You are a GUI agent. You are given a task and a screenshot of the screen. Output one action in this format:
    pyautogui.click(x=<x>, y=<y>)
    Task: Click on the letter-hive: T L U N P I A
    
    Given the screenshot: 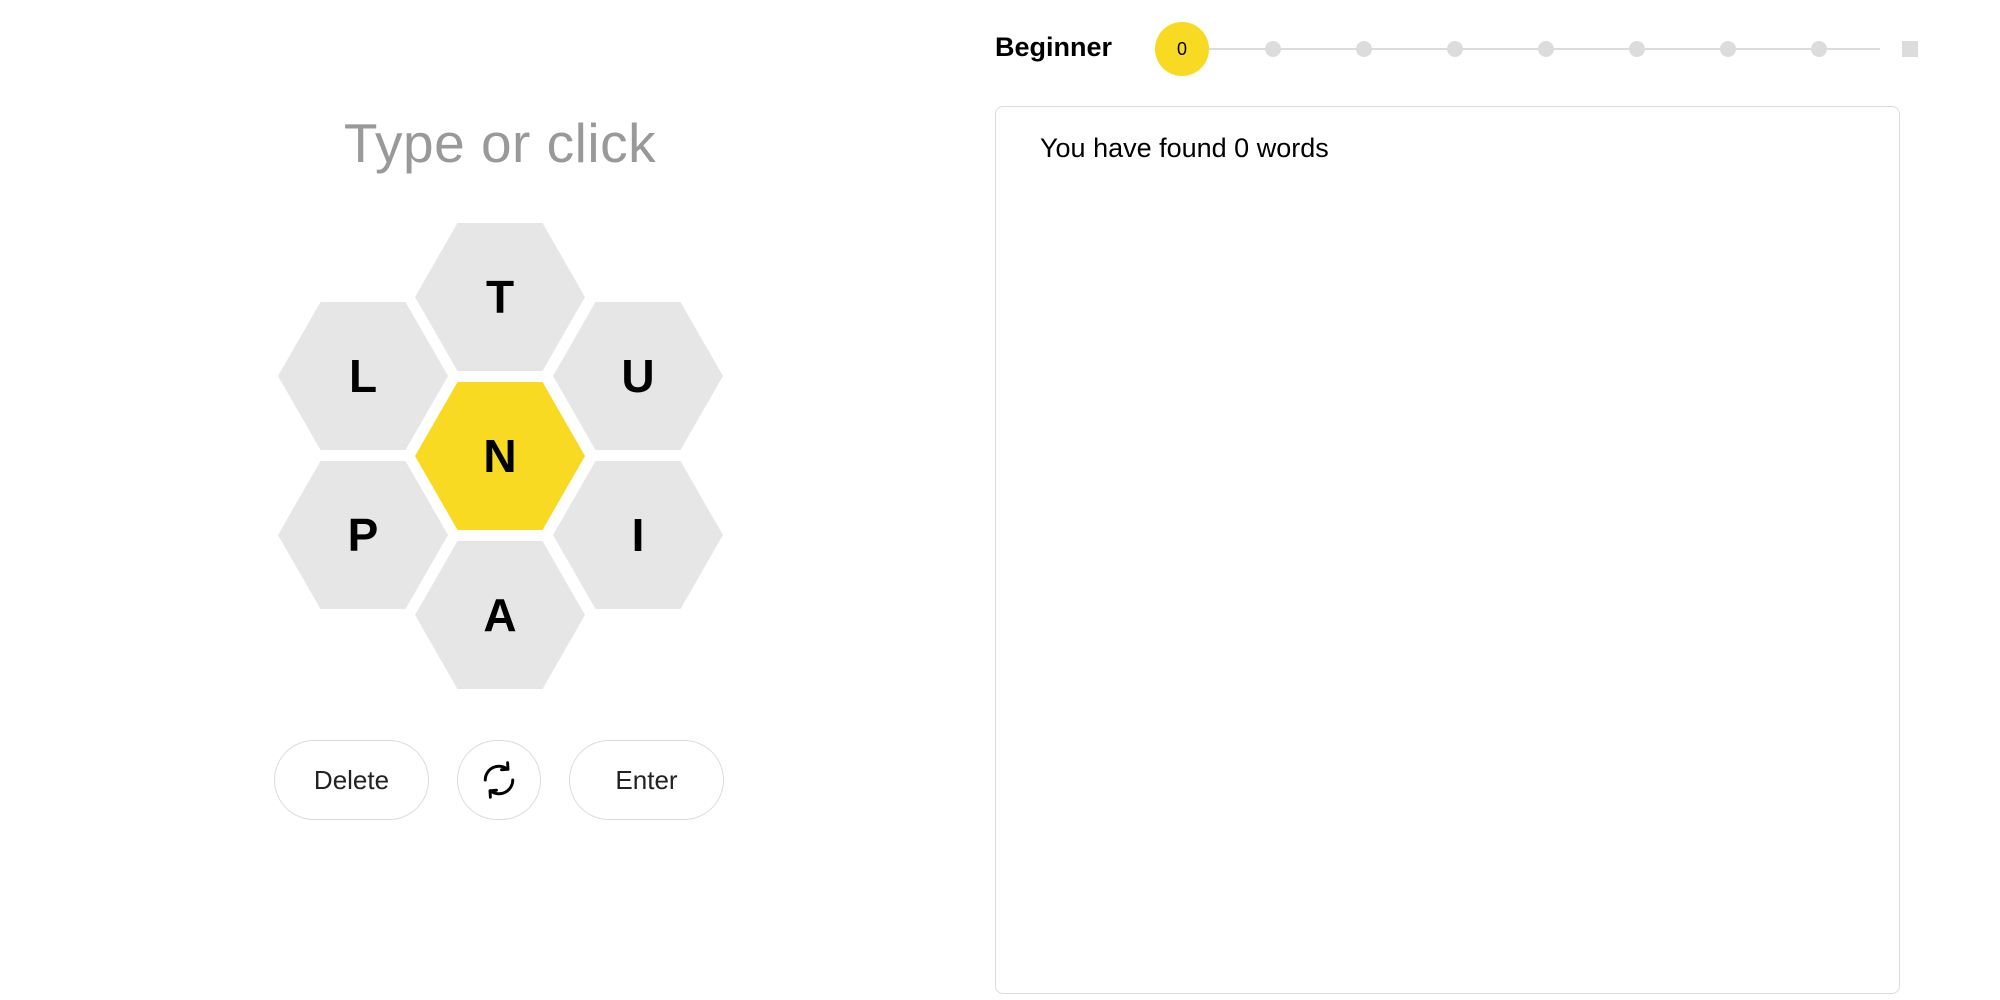 What is the action you would take?
    pyautogui.click(x=500, y=457)
    